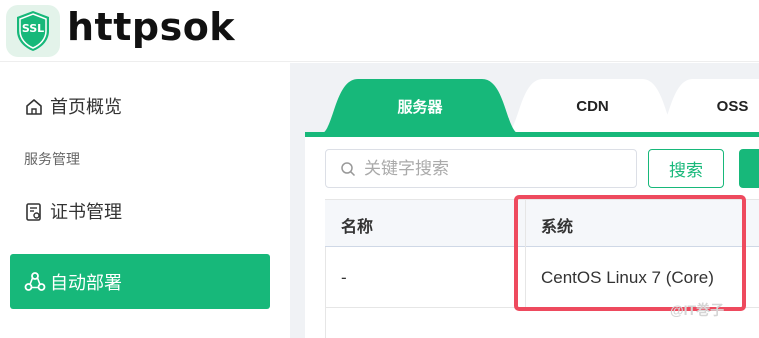 This screenshot has width=759, height=338. Describe the element at coordinates (34, 212) in the screenshot. I see `certificate-icon` at that location.